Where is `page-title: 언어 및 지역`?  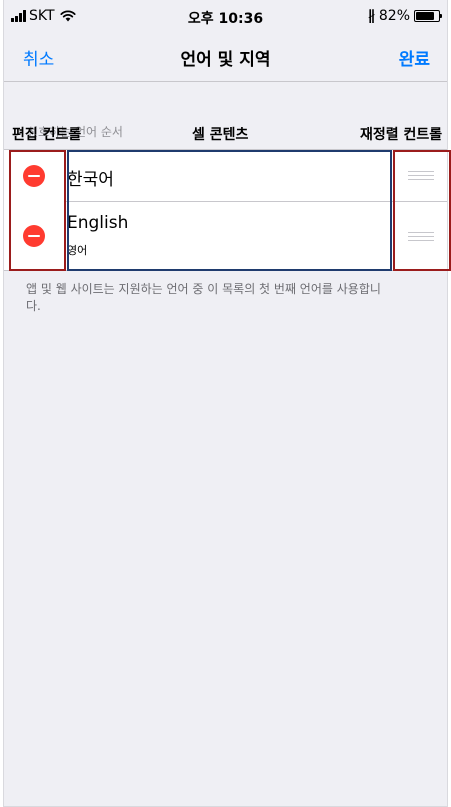 page-title: 언어 및 지역 is located at coordinates (225, 60).